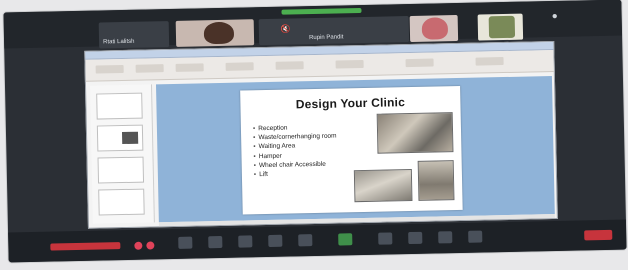 The width and height of the screenshot is (628, 270). Describe the element at coordinates (122, 154) in the screenshot. I see `slide-thumbnail-pane` at that location.